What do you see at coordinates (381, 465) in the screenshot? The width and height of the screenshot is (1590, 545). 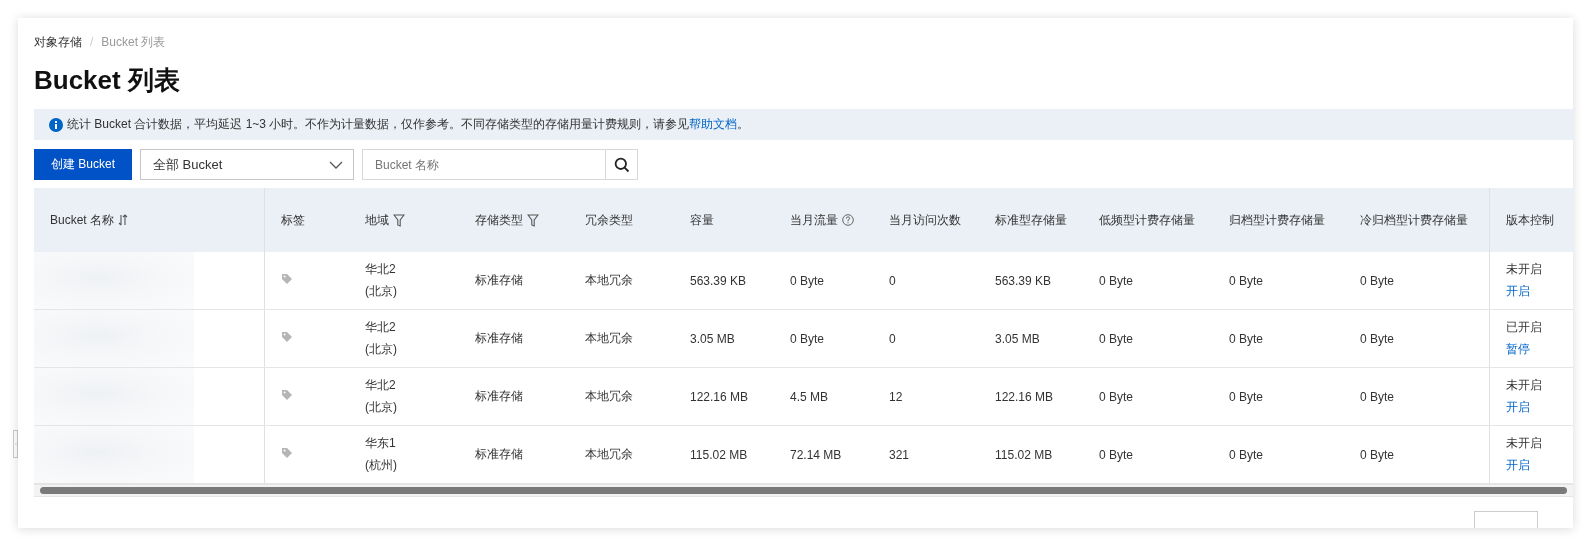 I see `table-cell-text: (杭州)` at bounding box center [381, 465].